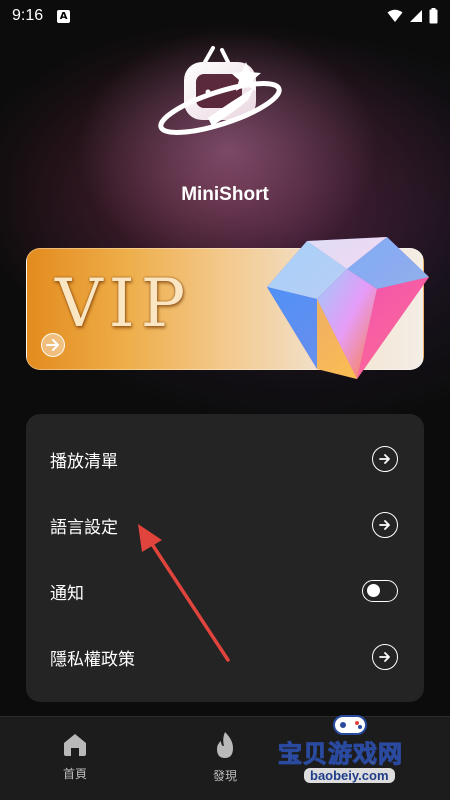  Describe the element at coordinates (373, 590) in the screenshot. I see `toggle-knob` at that location.